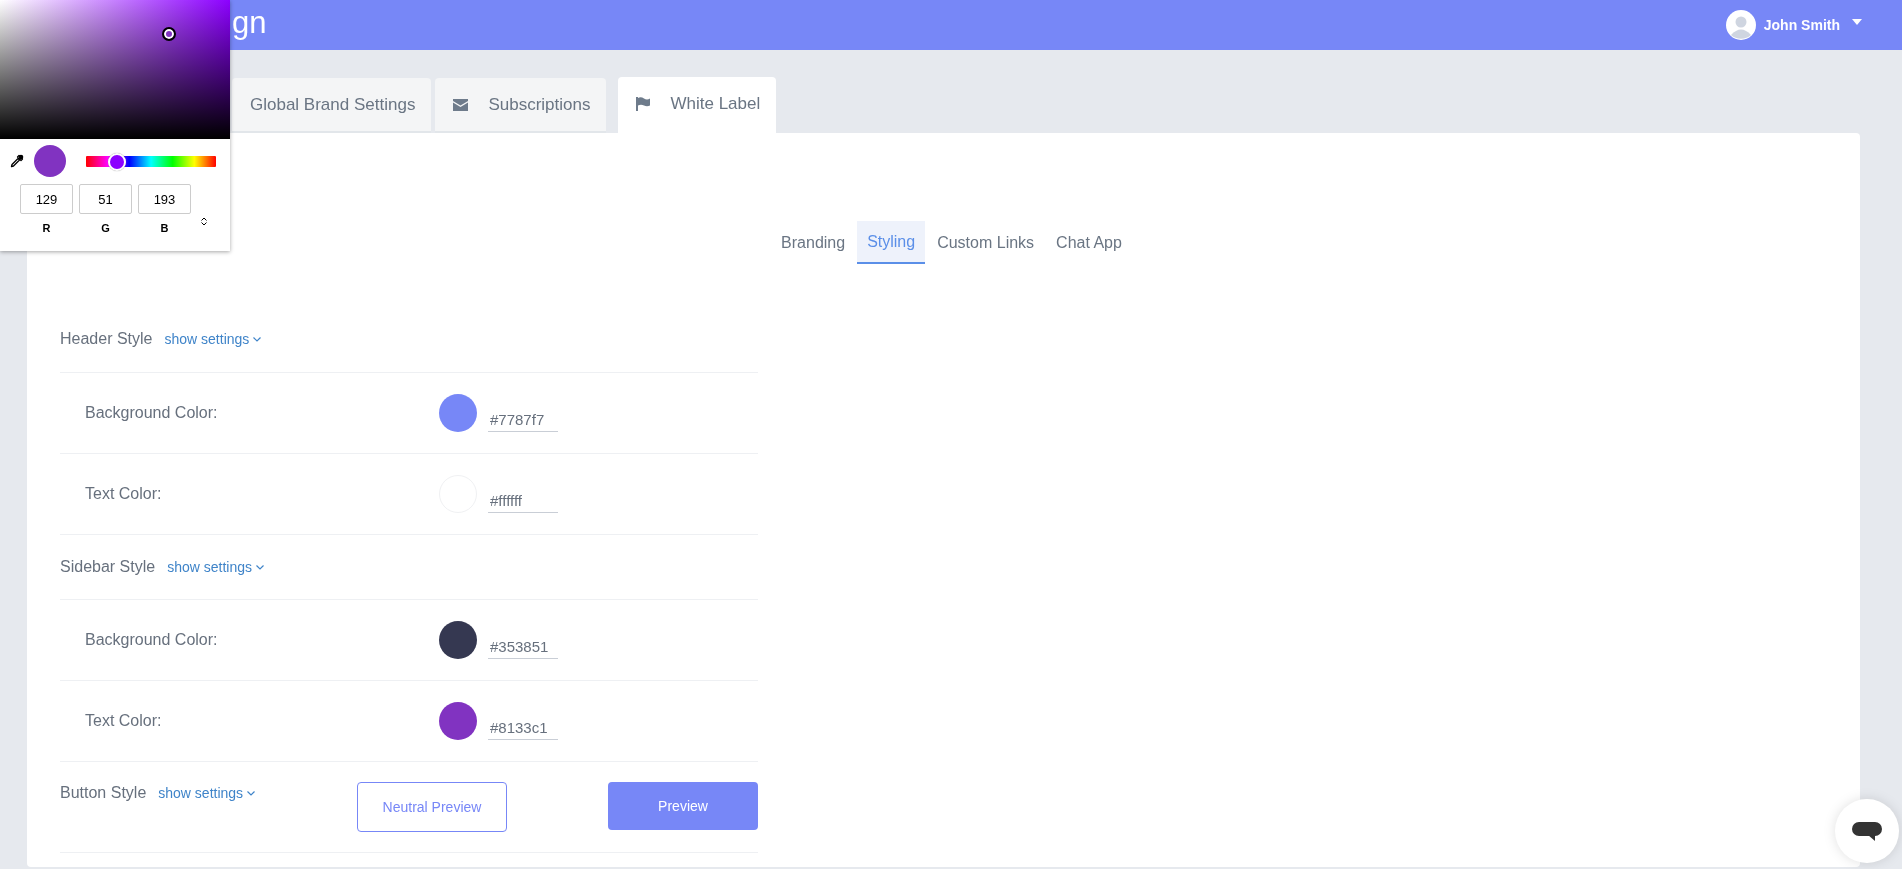 The image size is (1902, 869). Describe the element at coordinates (169, 33) in the screenshot. I see `picker-handle` at that location.